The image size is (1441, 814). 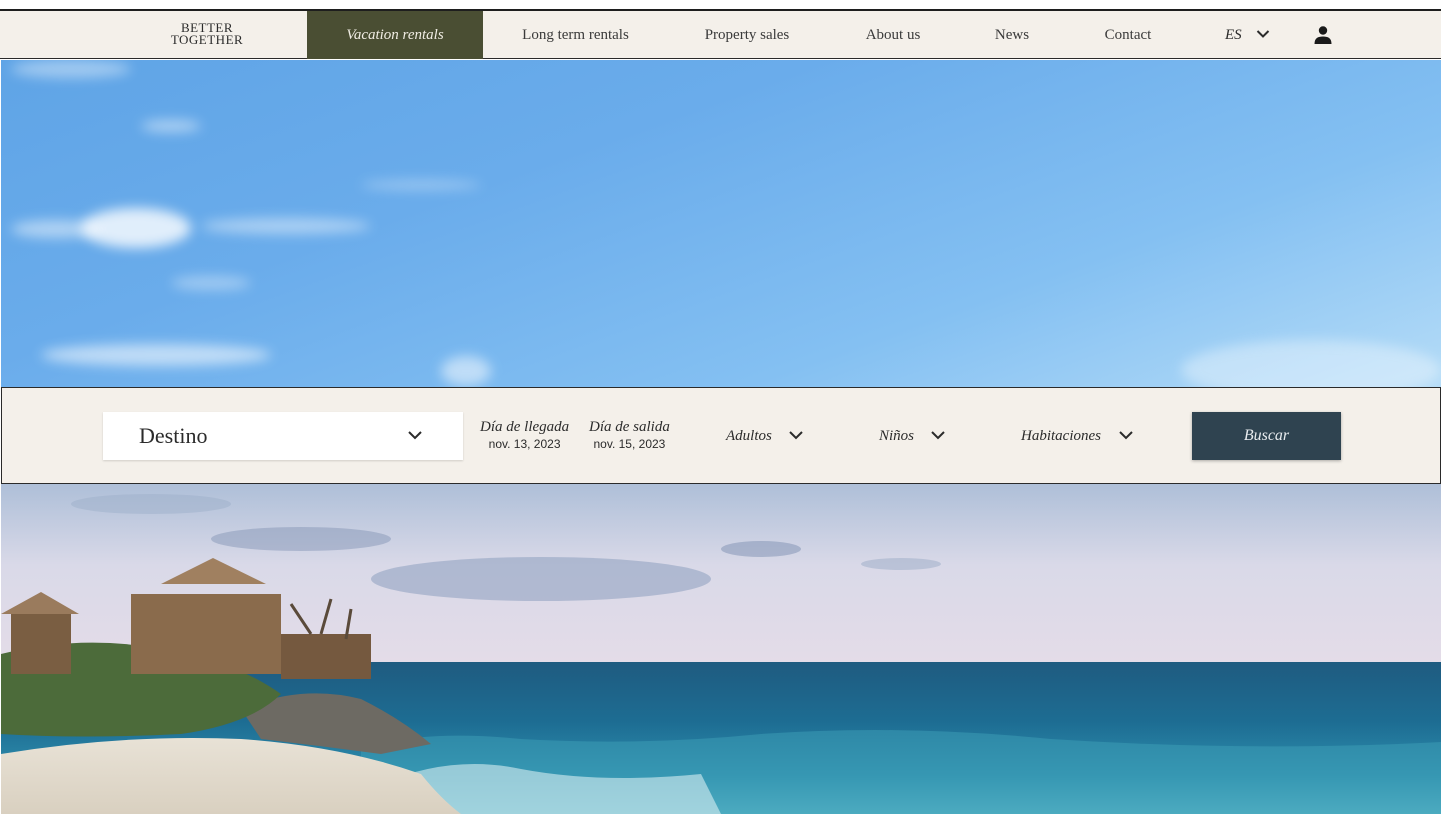 I want to click on departure-date-label: Día de salida, so click(x=629, y=427).